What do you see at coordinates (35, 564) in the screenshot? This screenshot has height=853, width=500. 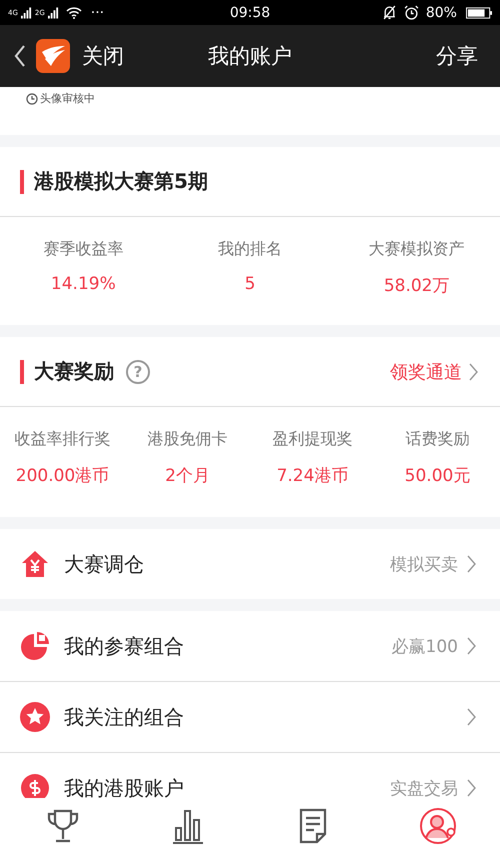 I see `yen-house-icon` at bounding box center [35, 564].